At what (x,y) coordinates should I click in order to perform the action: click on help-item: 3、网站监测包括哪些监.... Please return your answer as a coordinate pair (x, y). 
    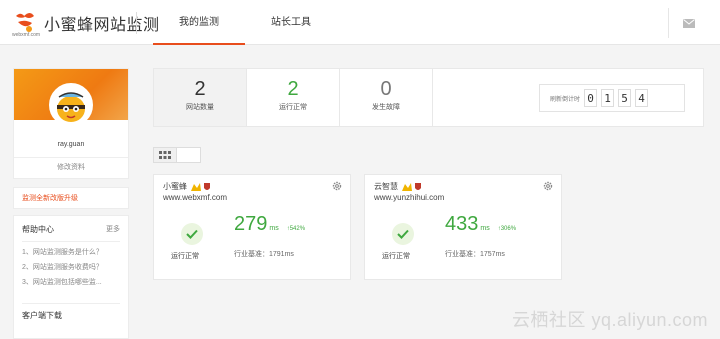
    Looking at the image, I should click on (71, 282).